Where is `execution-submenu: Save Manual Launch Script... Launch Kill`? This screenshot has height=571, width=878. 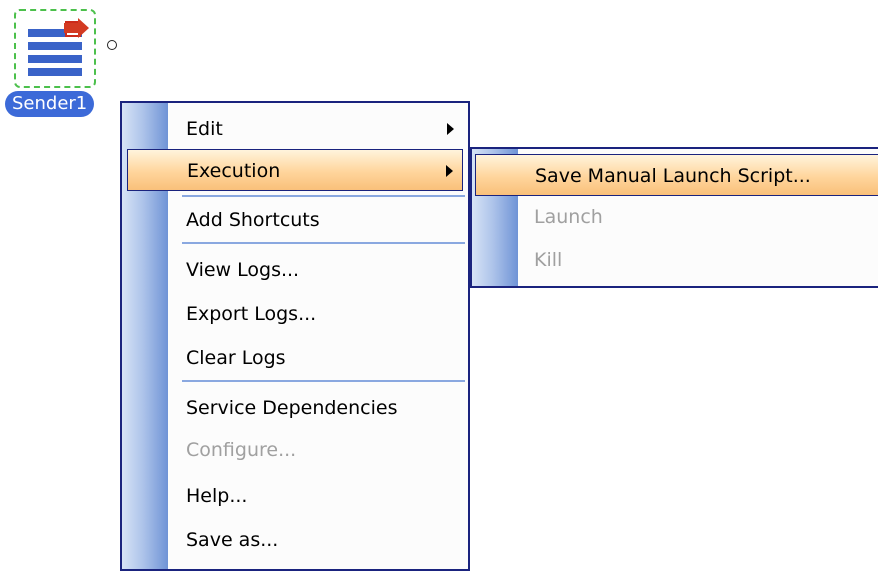 execution-submenu: Save Manual Launch Script... Launch Kill is located at coordinates (674, 217).